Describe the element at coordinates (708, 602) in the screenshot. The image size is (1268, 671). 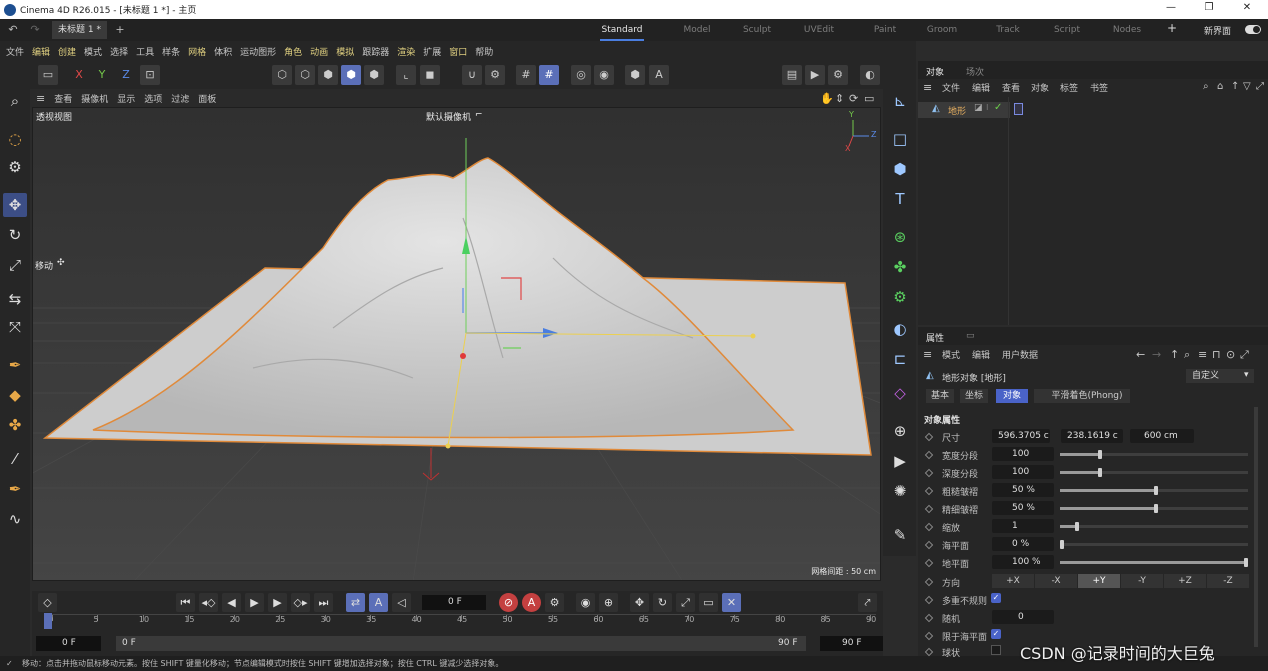
I see `param-key-icon: ▭` at that location.